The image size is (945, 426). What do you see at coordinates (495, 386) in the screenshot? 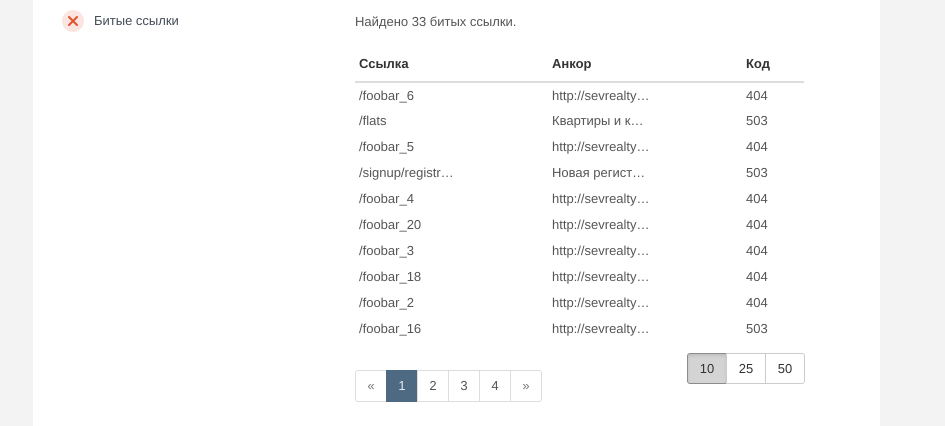
I see `page-button: 4` at bounding box center [495, 386].